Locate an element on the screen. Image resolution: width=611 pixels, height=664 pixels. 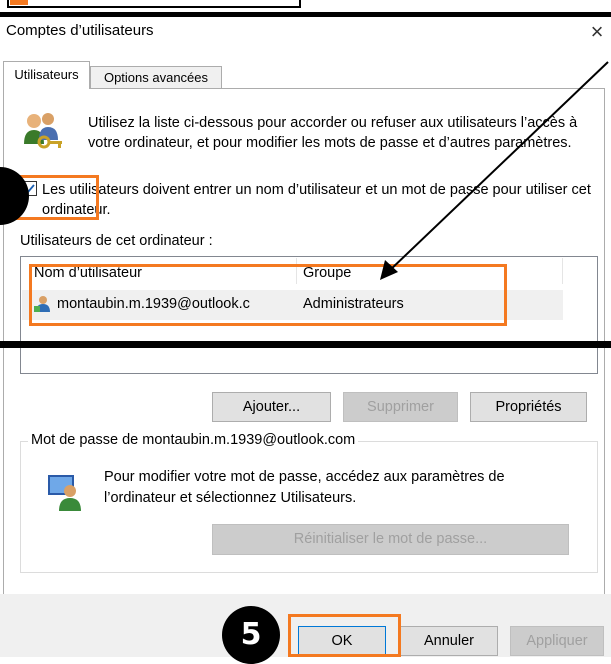
properties-button: Propriétés is located at coordinates (528, 407).